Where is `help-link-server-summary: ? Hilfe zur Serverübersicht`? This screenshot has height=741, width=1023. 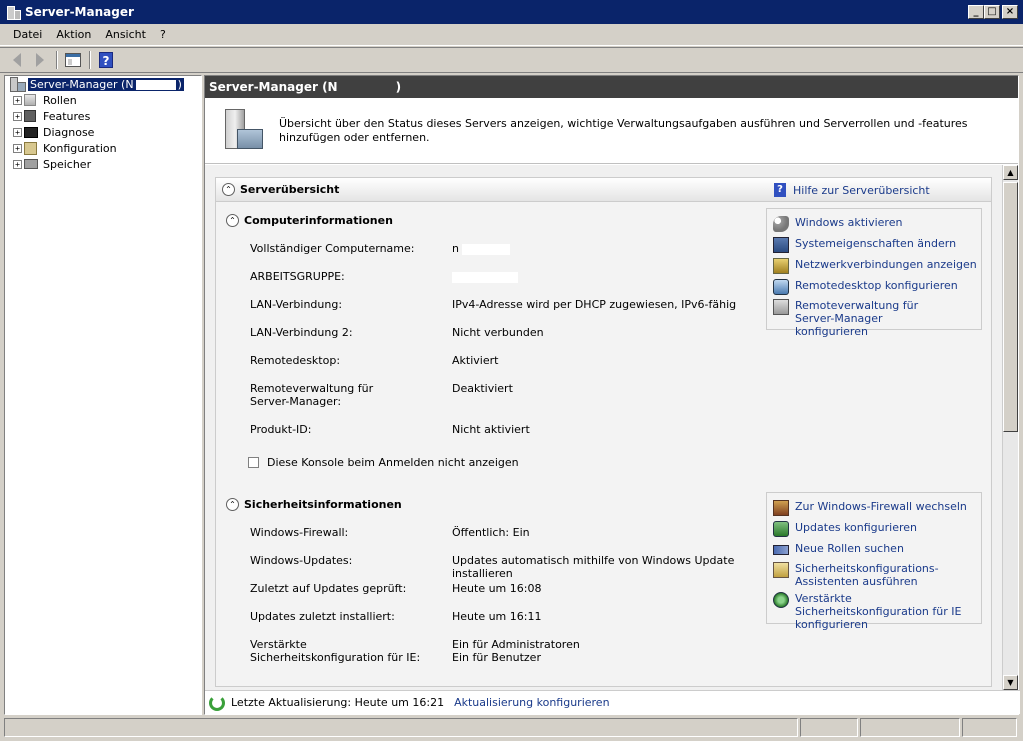 help-link-server-summary: ? Hilfe zur Serverübersicht is located at coordinates (852, 190).